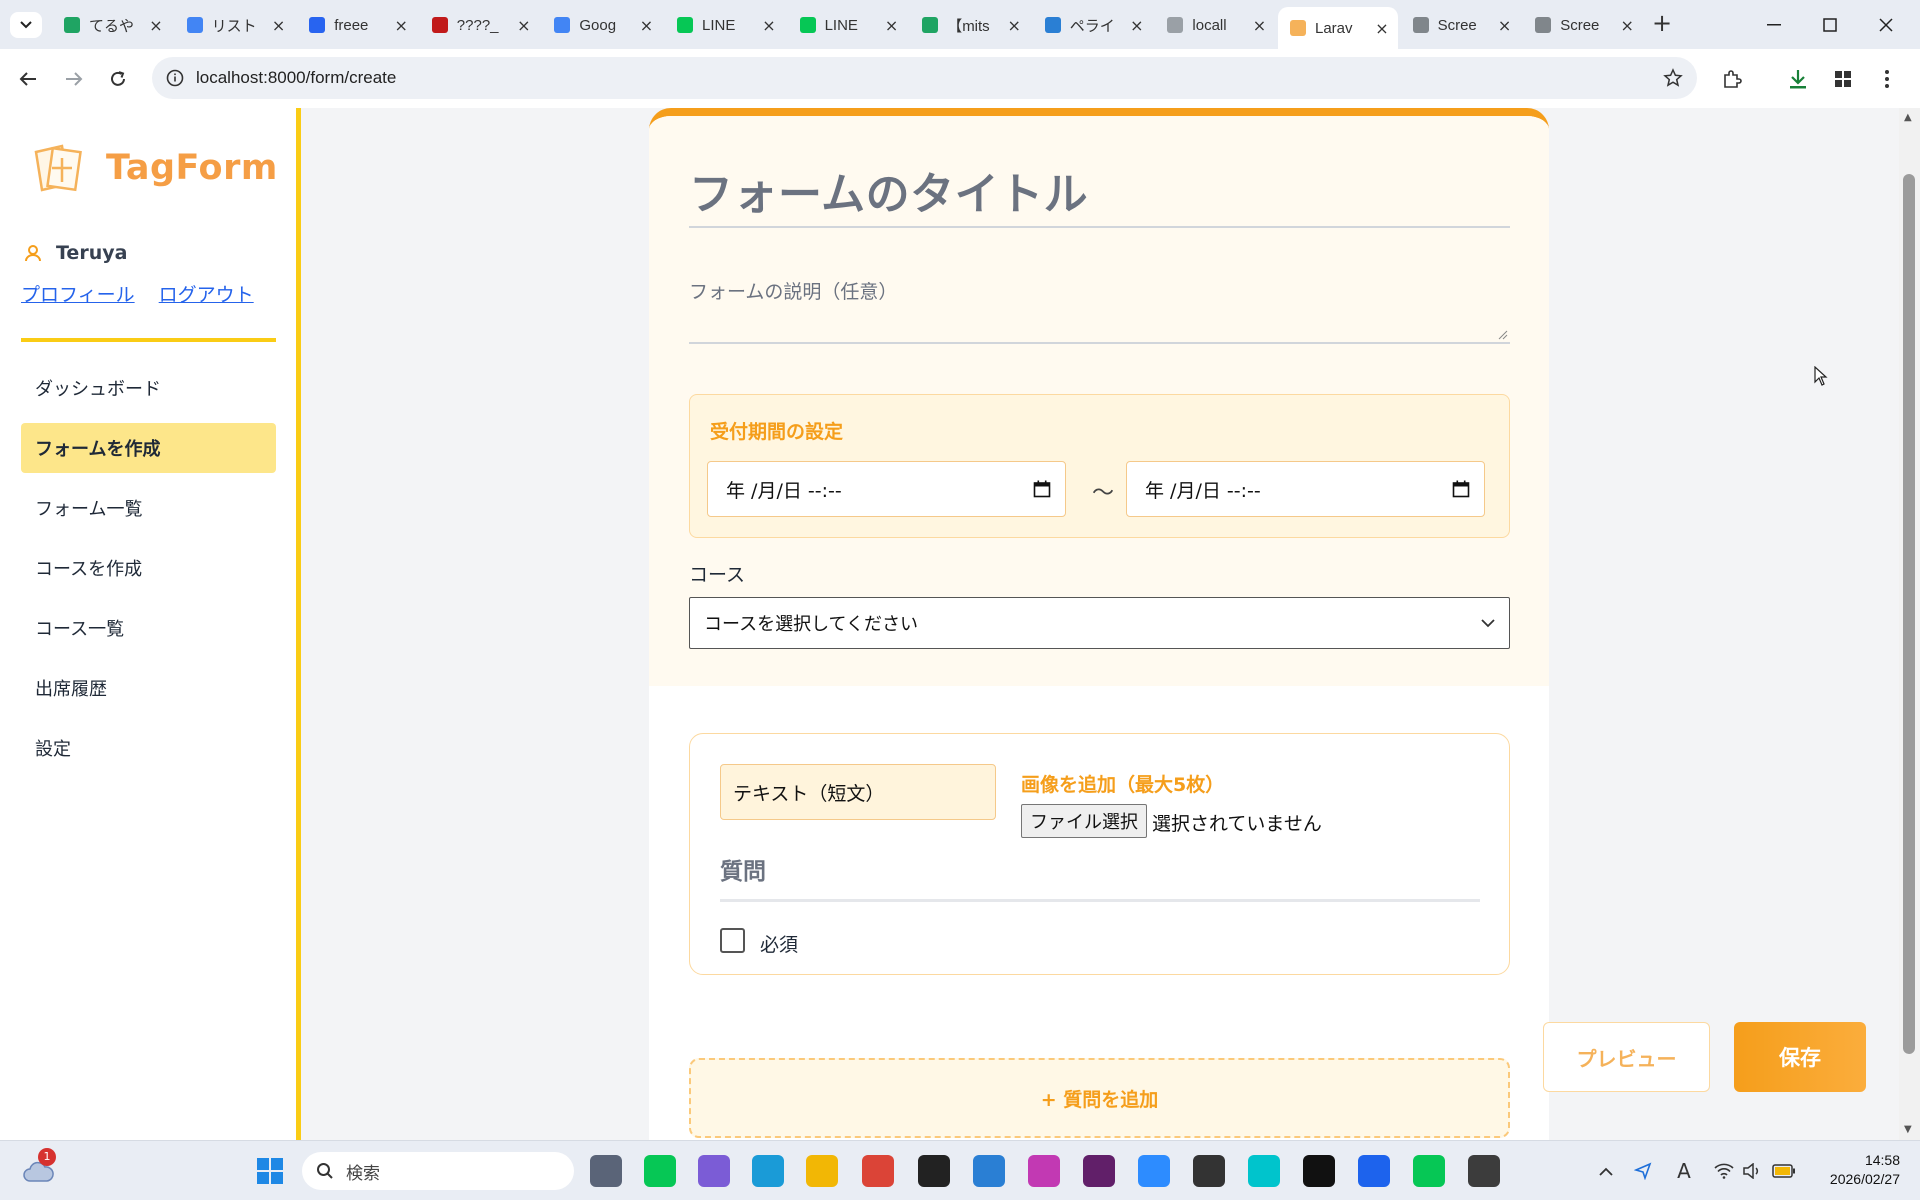 Image resolution: width=1920 pixels, height=1200 pixels. I want to click on site-info-icon, so click(175, 78).